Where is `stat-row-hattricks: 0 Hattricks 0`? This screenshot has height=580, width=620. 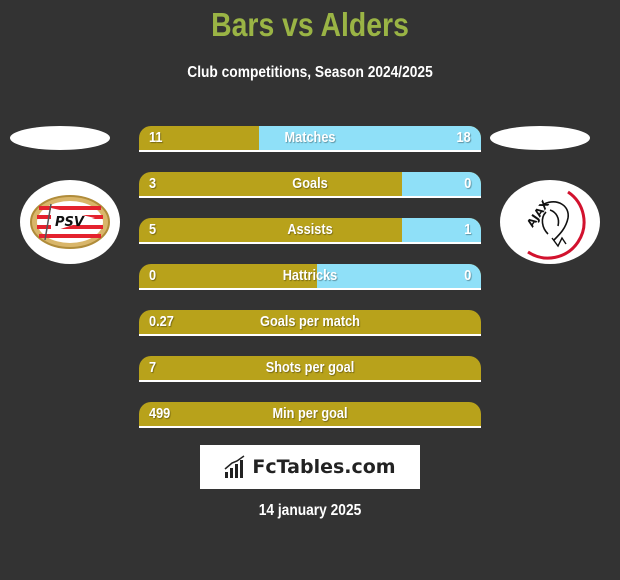
stat-row-hattricks: 0 Hattricks 0 is located at coordinates (310, 277).